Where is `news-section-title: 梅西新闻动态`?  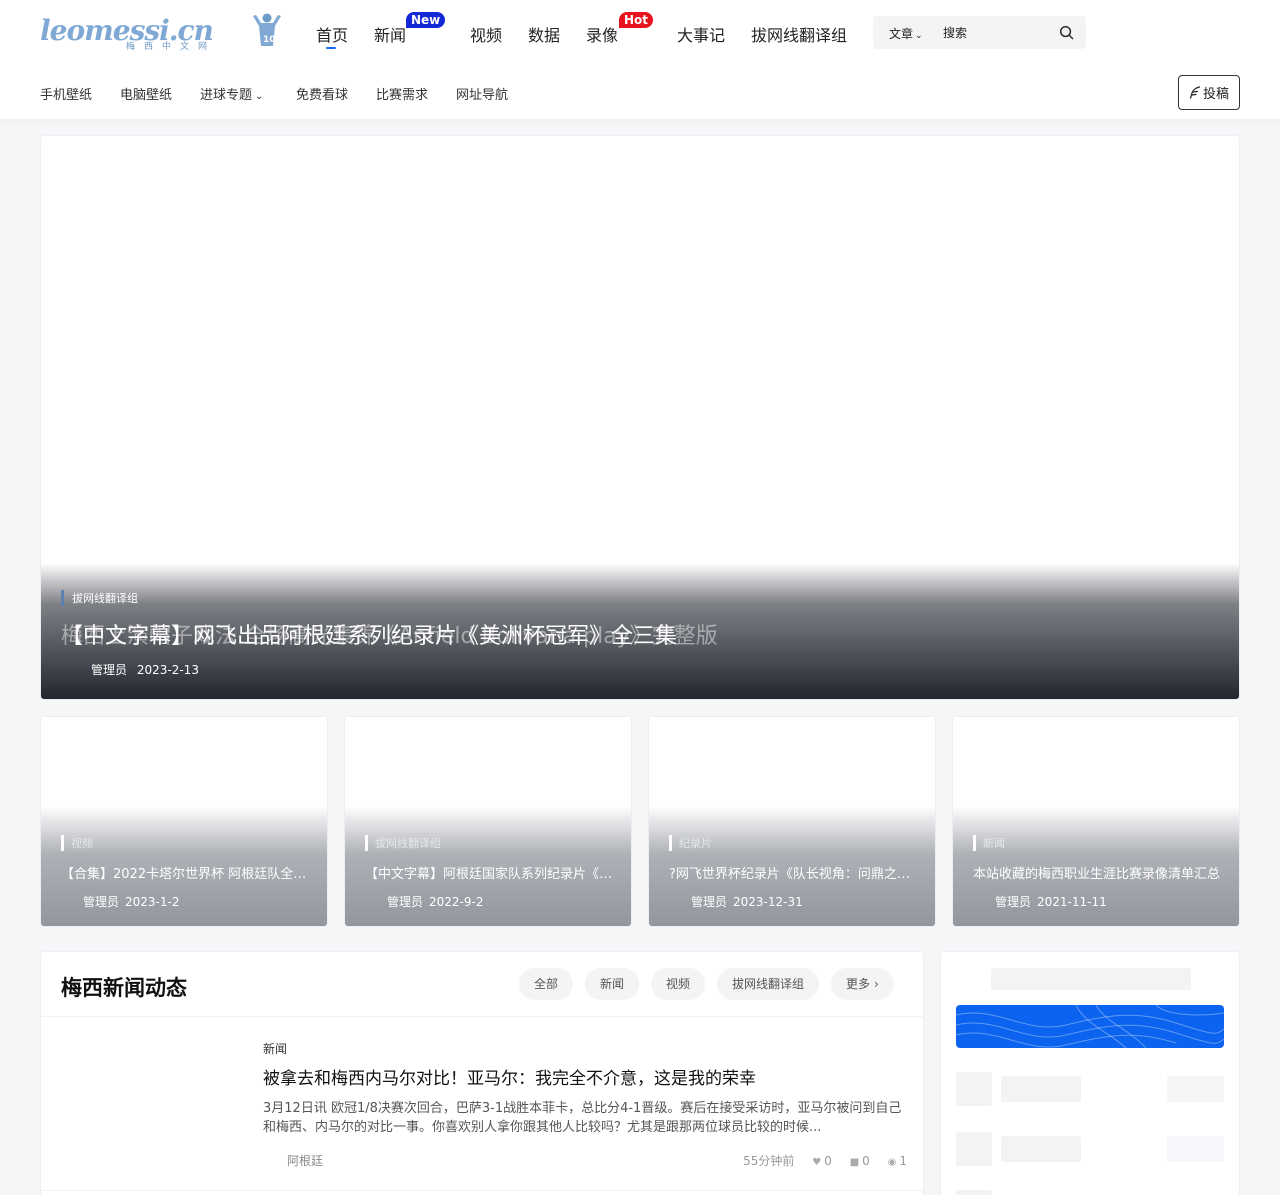 news-section-title: 梅西新闻动态 is located at coordinates (124, 988).